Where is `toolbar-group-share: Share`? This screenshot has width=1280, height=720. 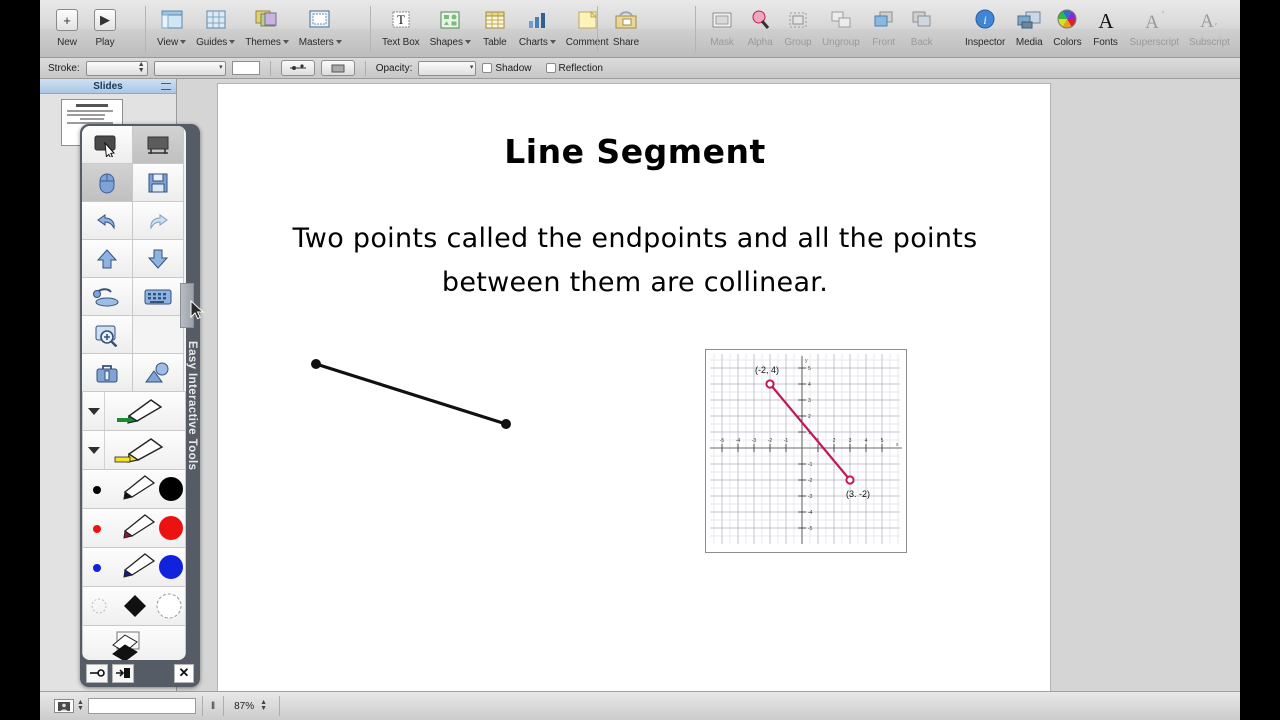
toolbar-group-share: Share is located at coordinates (626, 29).